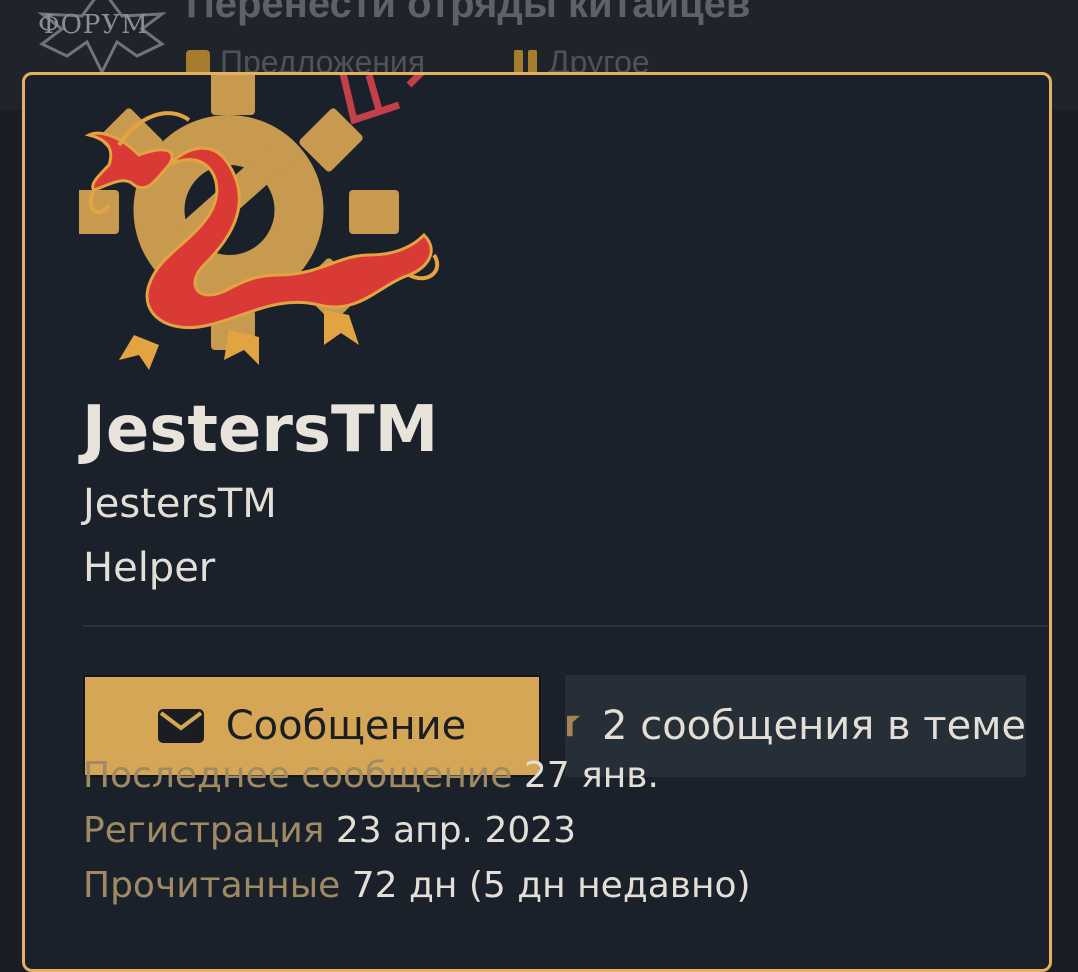 The height and width of the screenshot is (972, 1078). Describe the element at coordinates (574, 726) in the screenshot. I see `posts-flag-icon` at that location.